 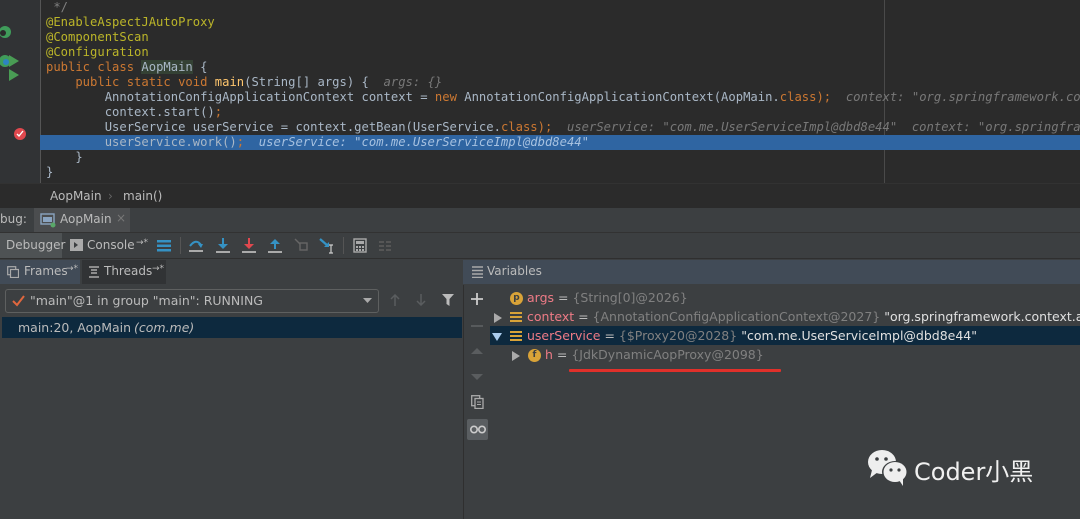 What do you see at coordinates (395, 300) in the screenshot?
I see `previous-frame-icon` at bounding box center [395, 300].